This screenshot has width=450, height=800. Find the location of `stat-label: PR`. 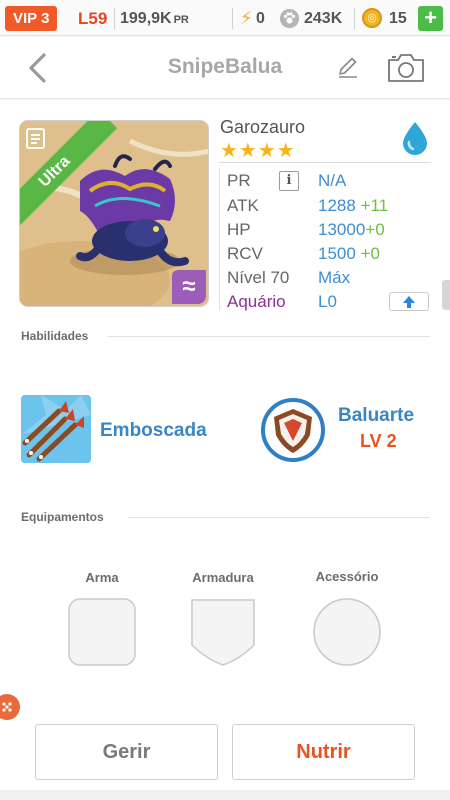

stat-label: PR is located at coordinates (239, 180).